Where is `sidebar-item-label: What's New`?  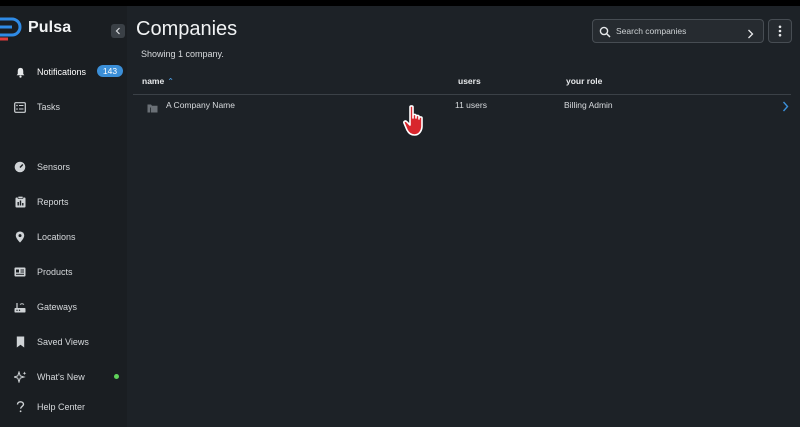 sidebar-item-label: What's New is located at coordinates (61, 377).